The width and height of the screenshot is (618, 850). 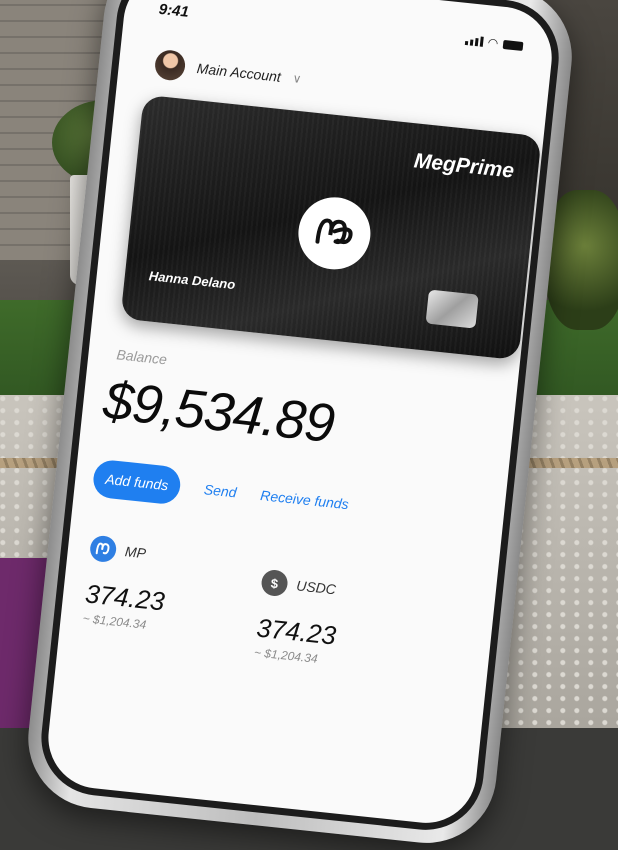 I want to click on asset-usdc: $ USDC 374.23 ~ $1,204.34, so click(x=297, y=618).